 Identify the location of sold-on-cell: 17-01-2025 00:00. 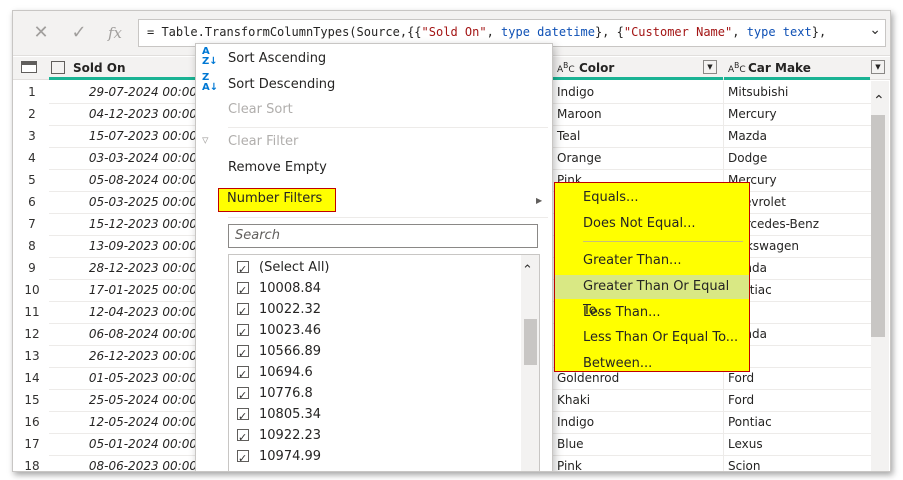
(124, 290).